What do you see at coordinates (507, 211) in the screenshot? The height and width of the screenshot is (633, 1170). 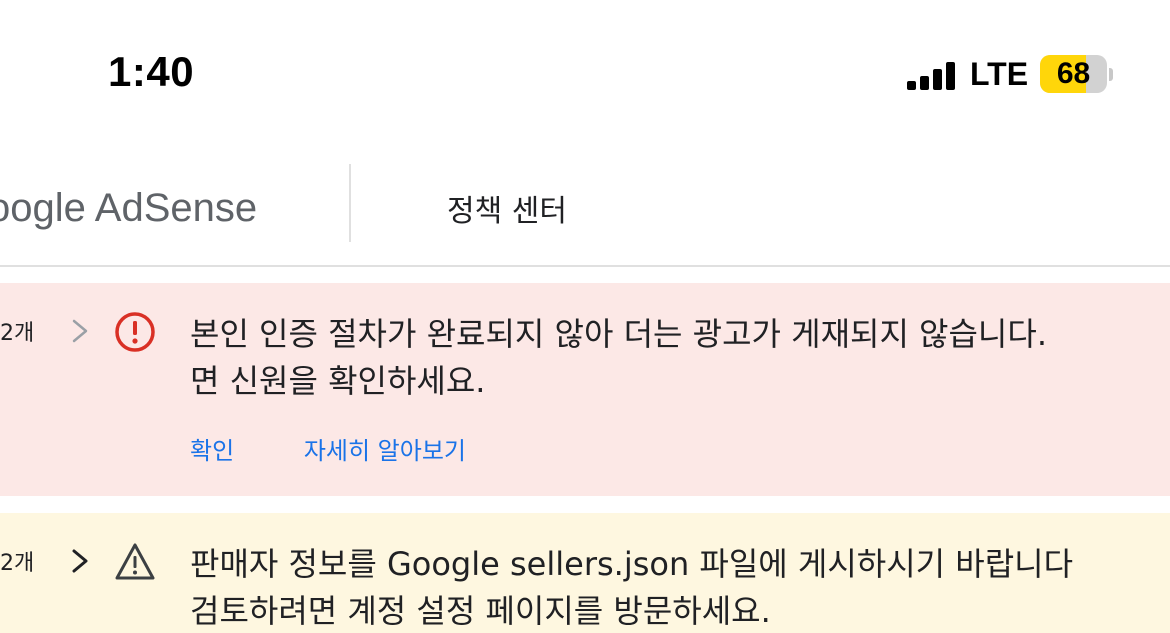 I see `page-title: 정책 센터` at bounding box center [507, 211].